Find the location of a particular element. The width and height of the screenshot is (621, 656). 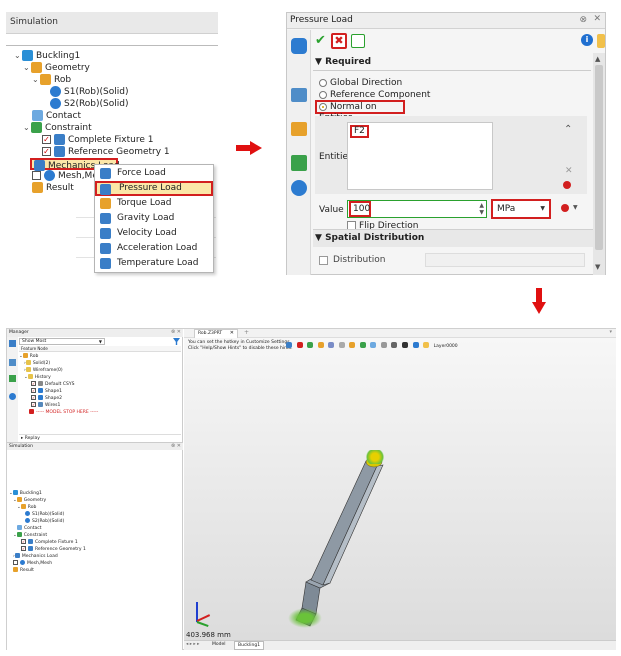

mgr-item-solid: › Solid(2) is located at coordinates (58, 363).